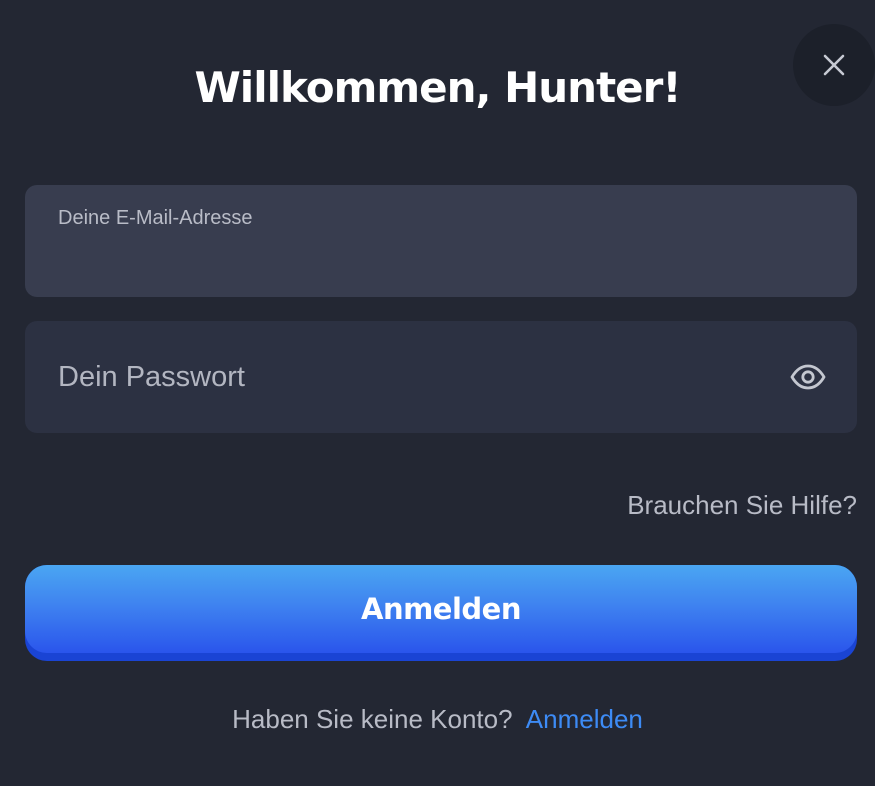 This screenshot has width=875, height=786. Describe the element at coordinates (584, 719) in the screenshot. I see `signup-link: Anmelden` at that location.